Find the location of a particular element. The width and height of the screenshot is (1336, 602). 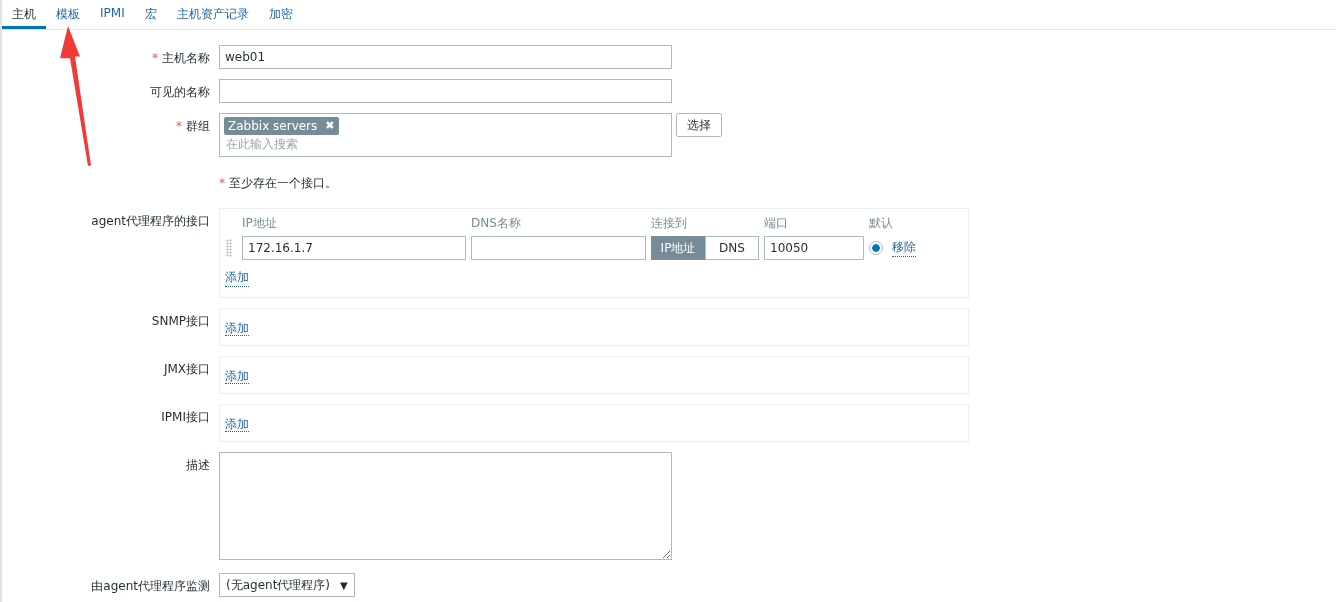

drag-handle-icon is located at coordinates (229, 248).